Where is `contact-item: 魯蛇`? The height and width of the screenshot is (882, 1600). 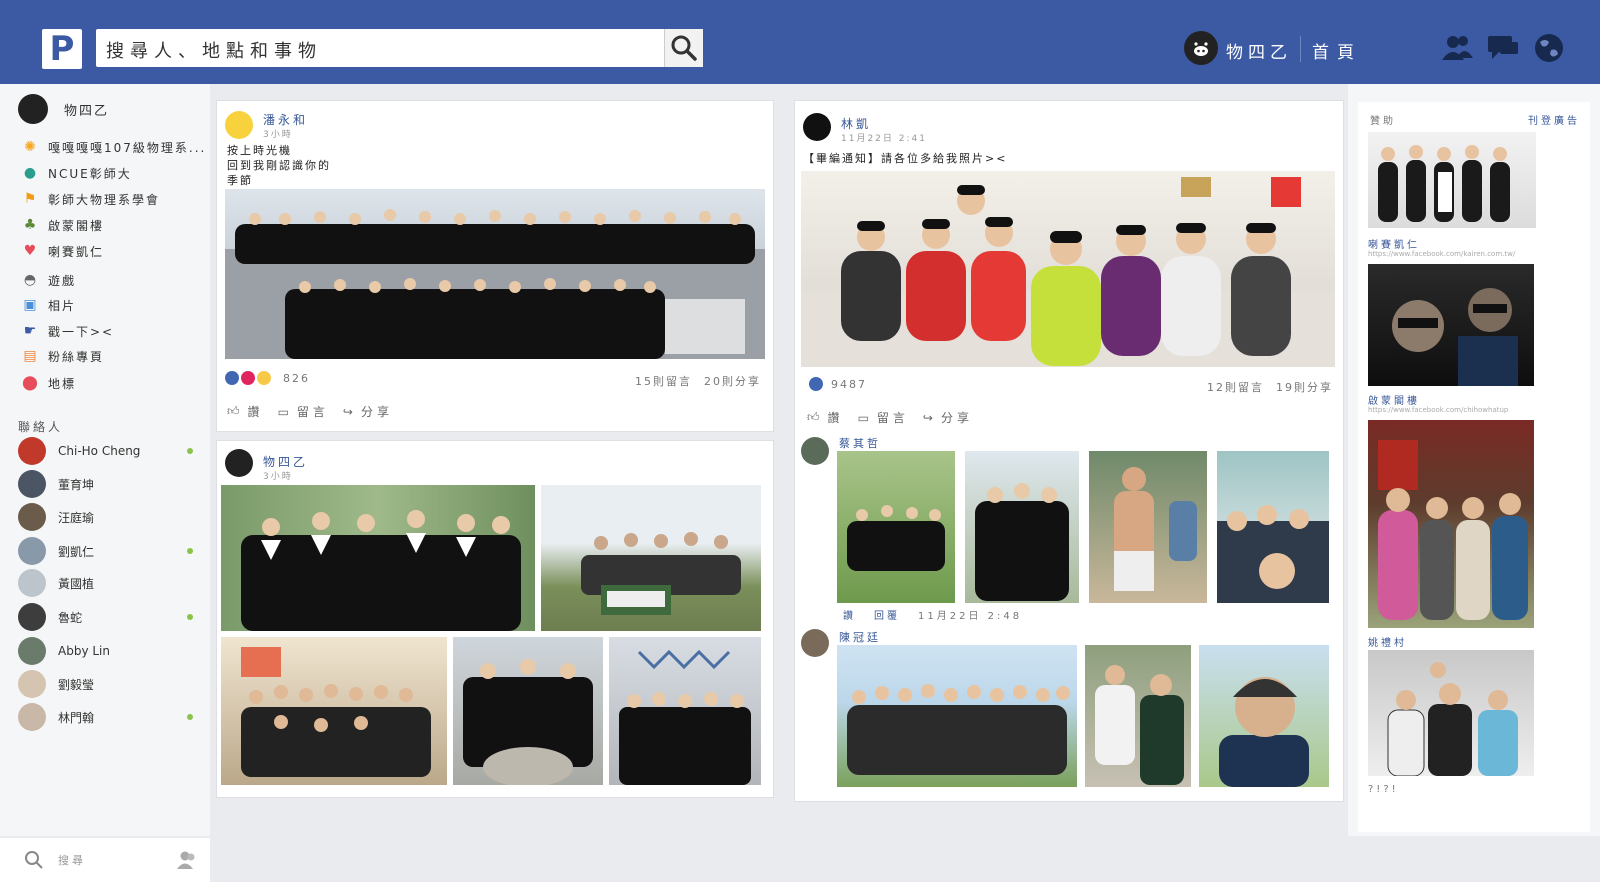
contact-item: 魯蛇 is located at coordinates (110, 617).